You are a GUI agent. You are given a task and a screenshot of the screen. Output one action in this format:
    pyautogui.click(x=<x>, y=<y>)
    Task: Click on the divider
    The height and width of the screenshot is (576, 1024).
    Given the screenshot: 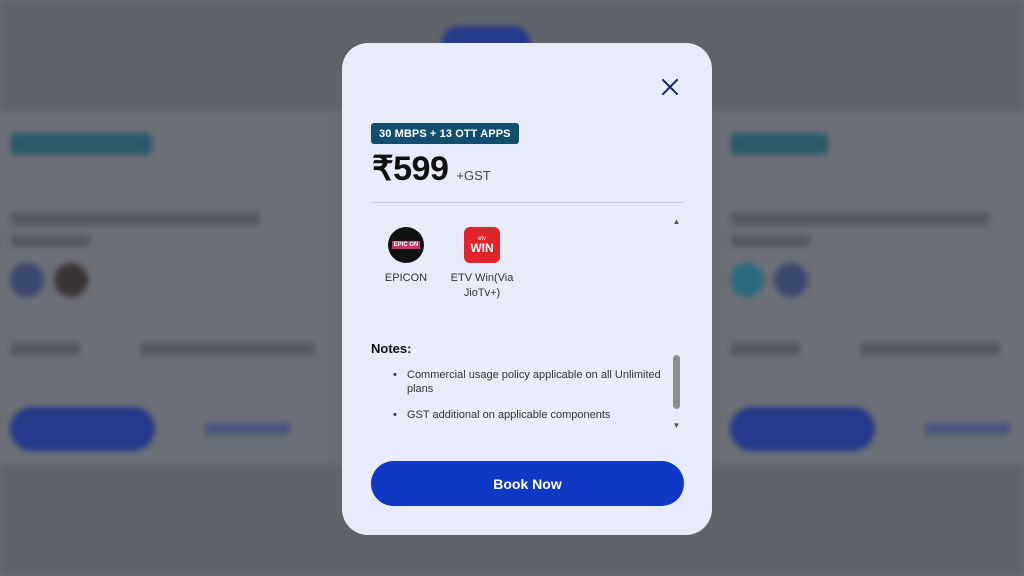 What is the action you would take?
    pyautogui.click(x=527, y=202)
    